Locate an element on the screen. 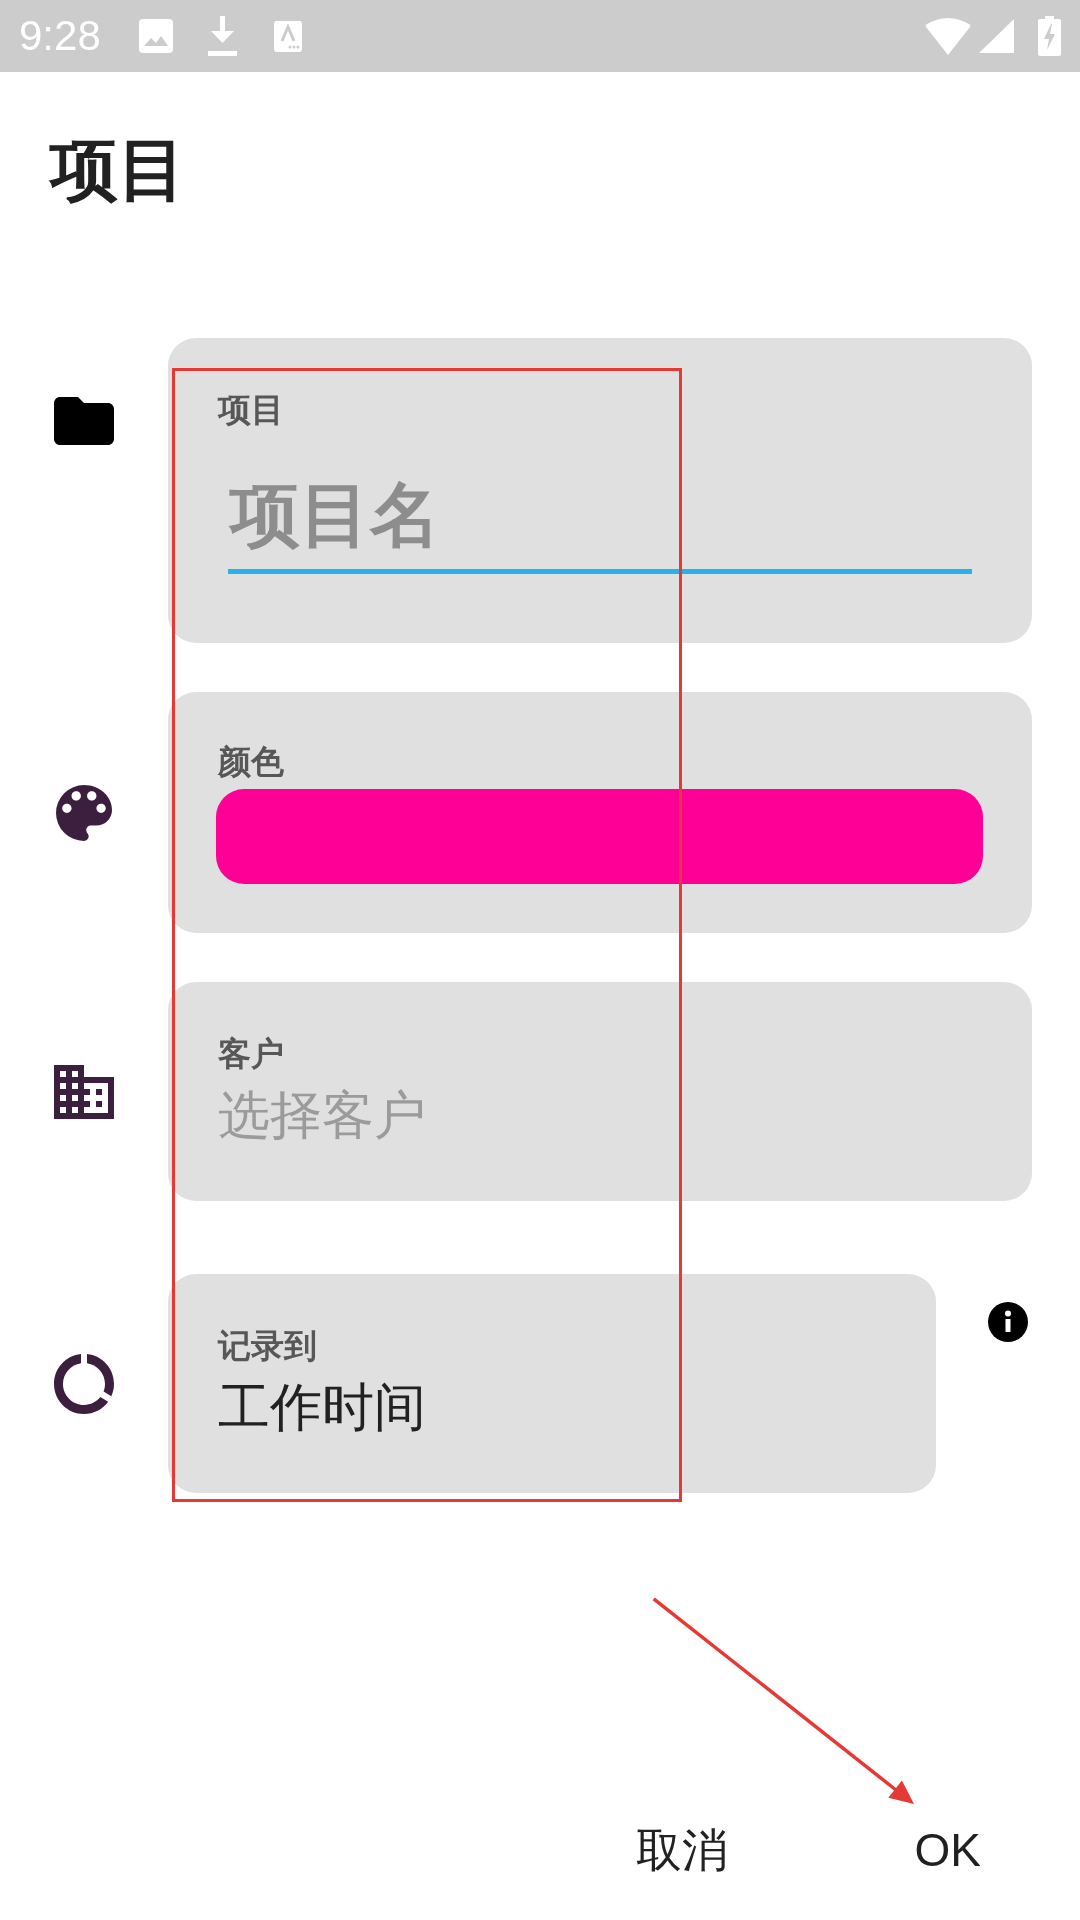 Image resolution: width=1080 pixels, height=1920 pixels. field-label: 客户 is located at coordinates (251, 1054).